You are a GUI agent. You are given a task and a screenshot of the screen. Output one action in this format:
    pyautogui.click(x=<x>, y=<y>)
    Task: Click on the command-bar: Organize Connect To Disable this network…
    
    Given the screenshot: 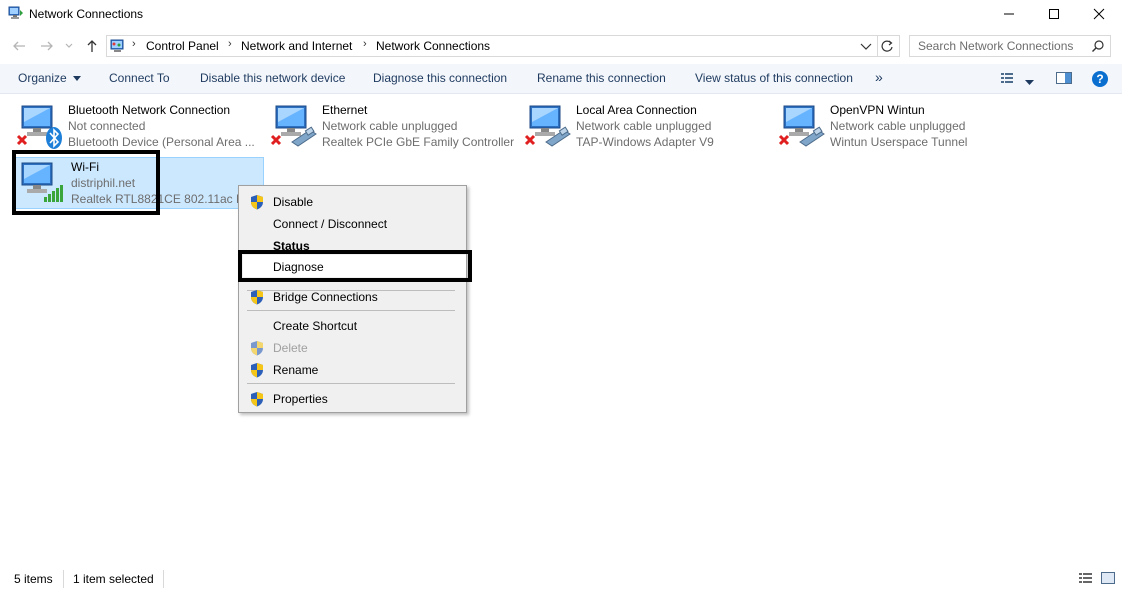 What is the action you would take?
    pyautogui.click(x=561, y=79)
    